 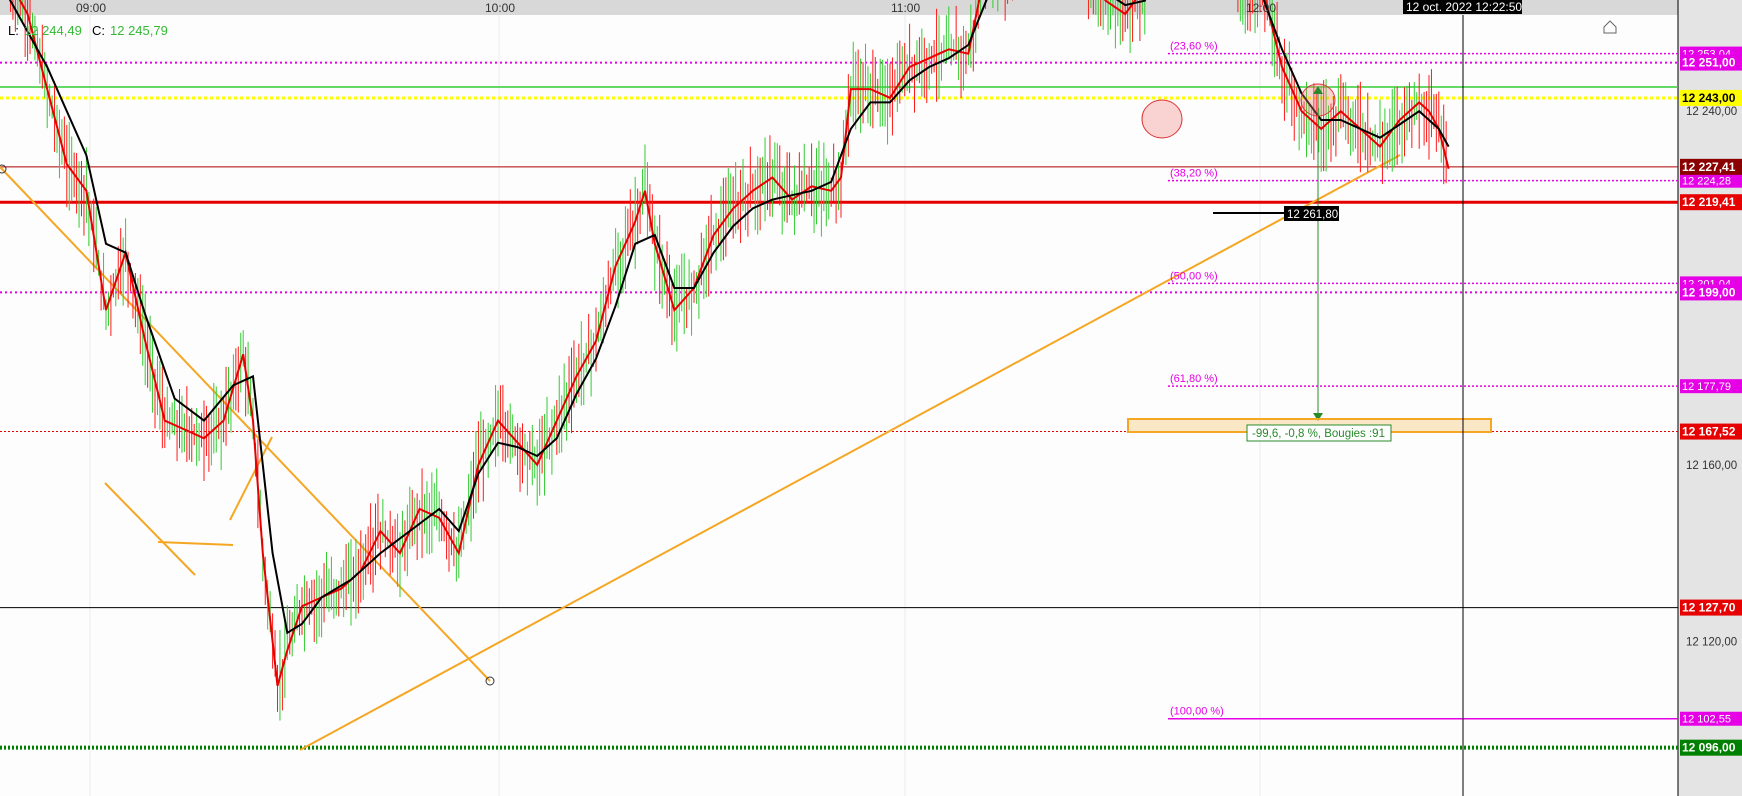 I want to click on fib-level-label: (50,00 %), so click(x=1194, y=276).